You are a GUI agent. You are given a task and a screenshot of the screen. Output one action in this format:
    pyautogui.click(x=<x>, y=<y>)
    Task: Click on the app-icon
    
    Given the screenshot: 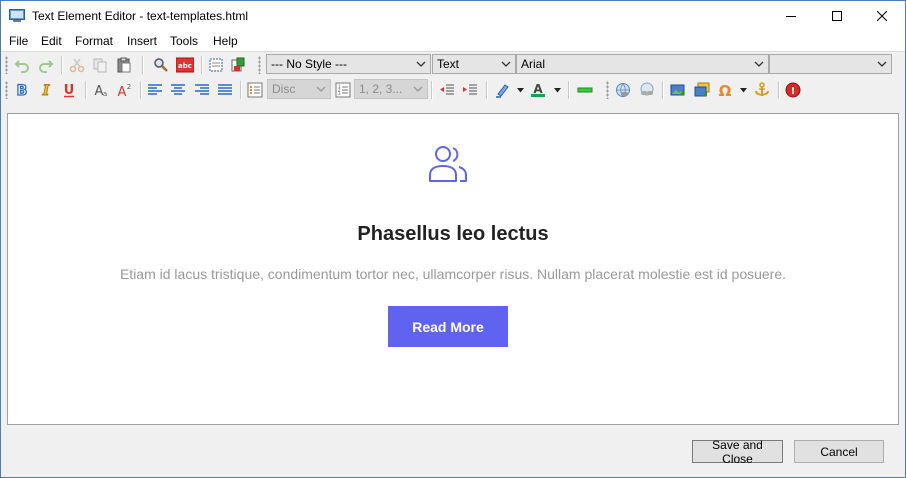 What is the action you would take?
    pyautogui.click(x=17, y=15)
    